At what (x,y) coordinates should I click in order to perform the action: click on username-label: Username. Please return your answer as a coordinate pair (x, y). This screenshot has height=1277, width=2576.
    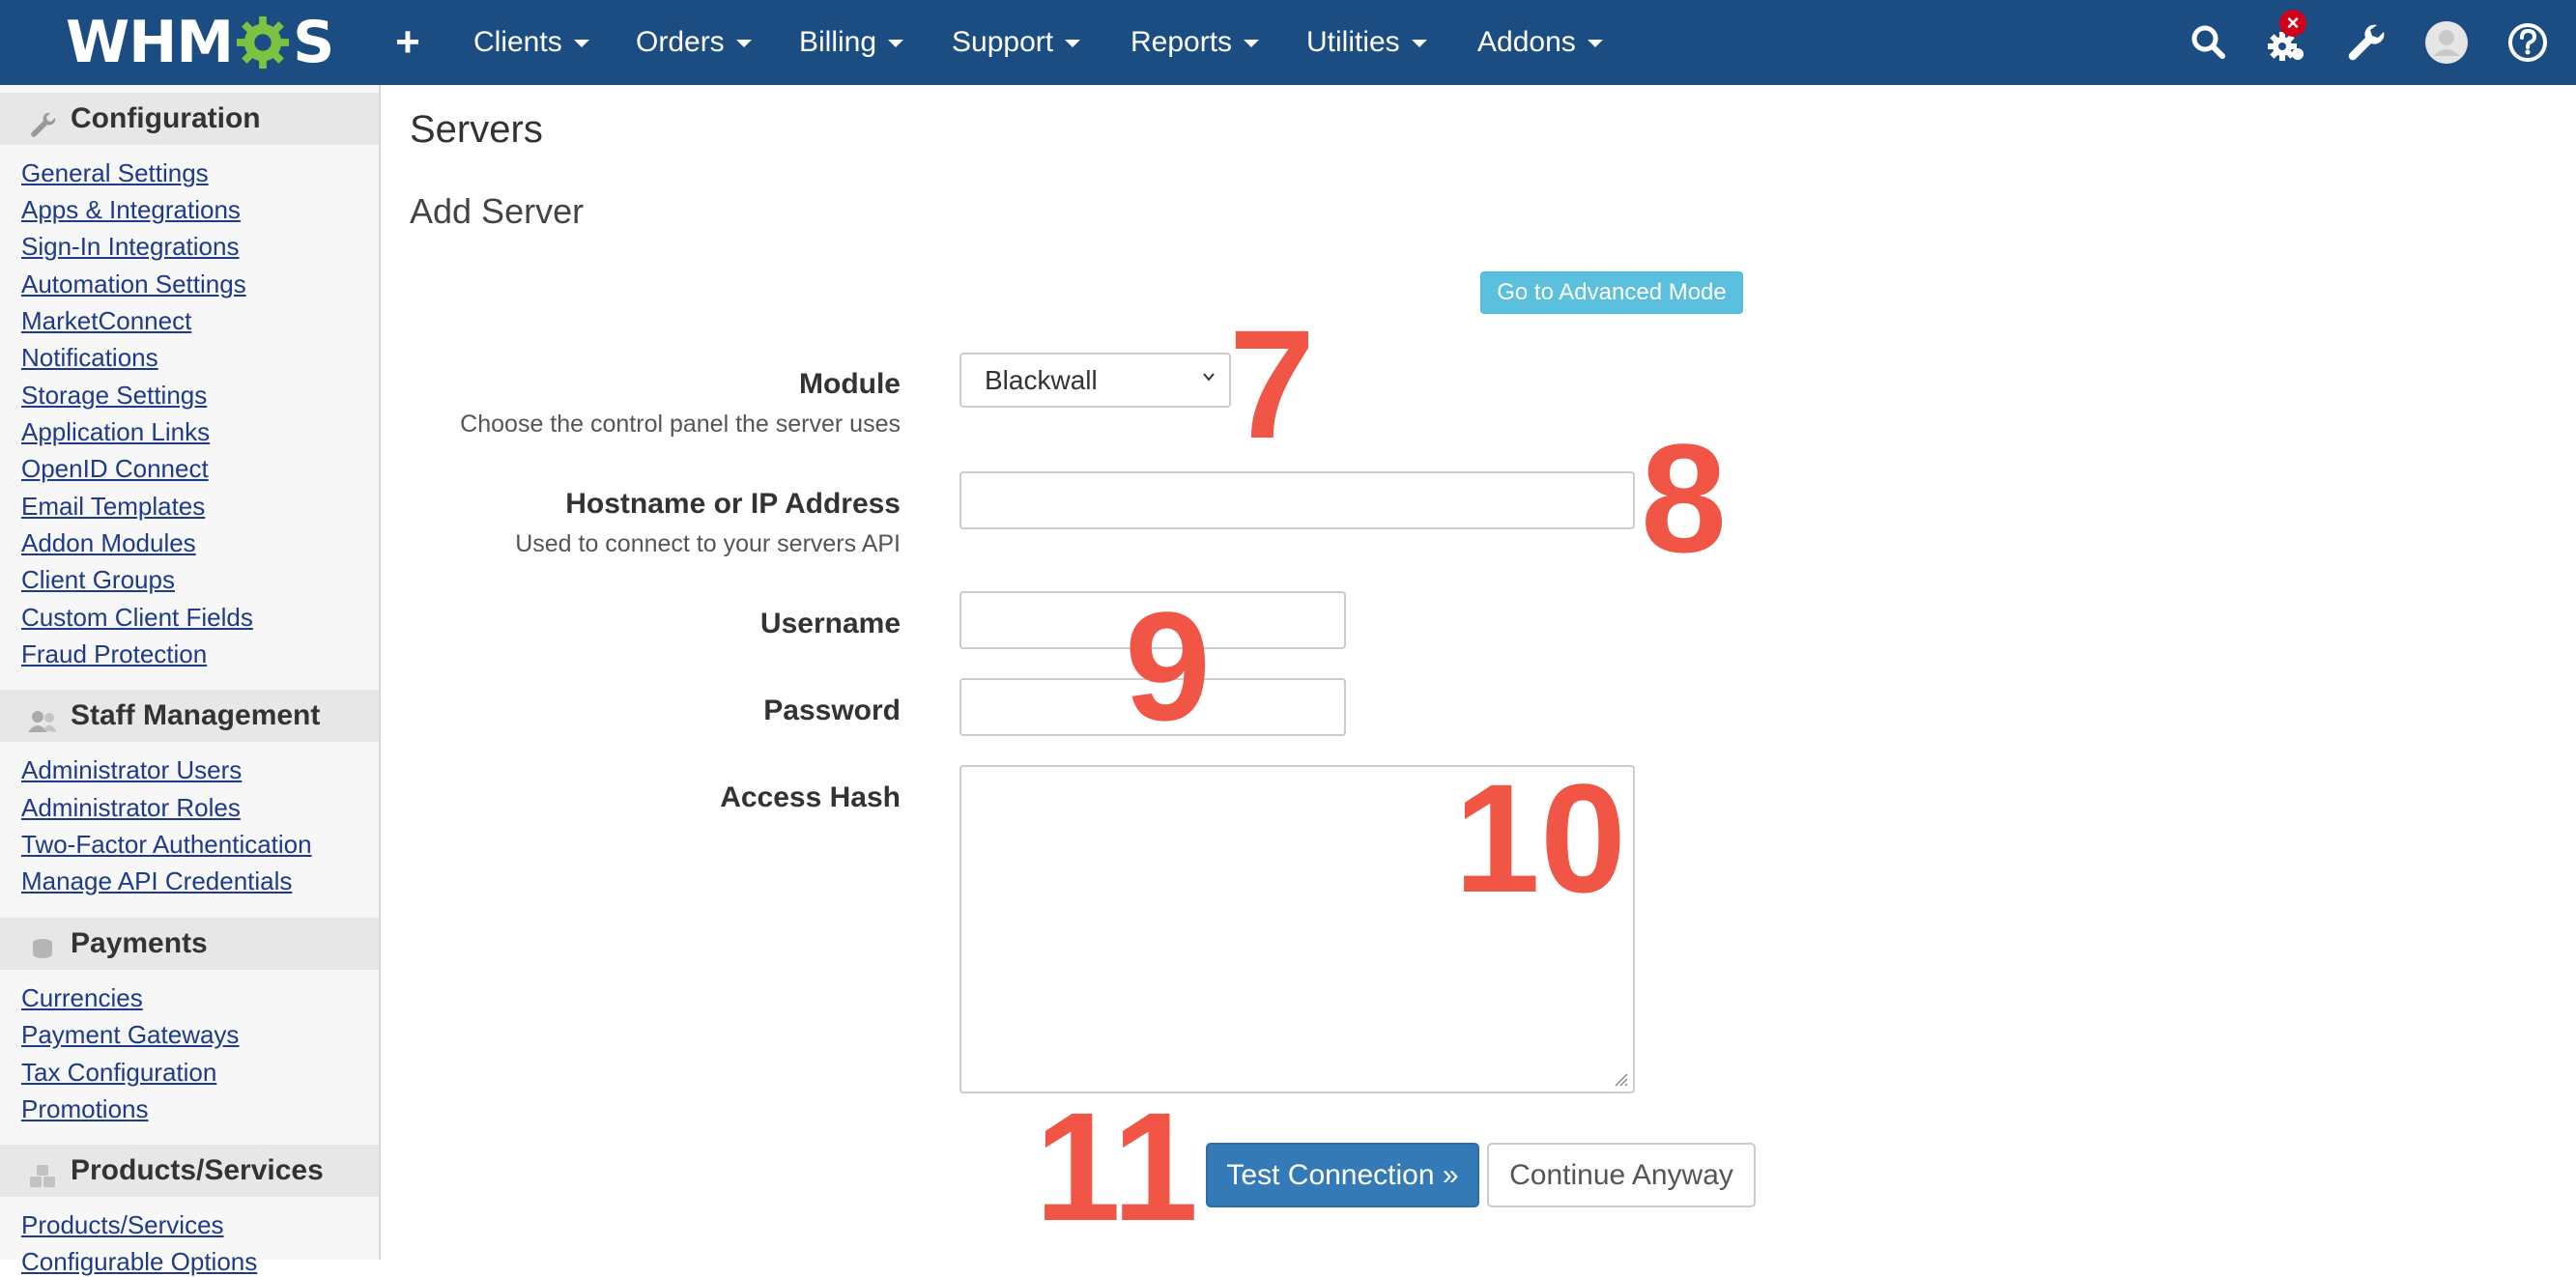
    Looking at the image, I should click on (830, 623).